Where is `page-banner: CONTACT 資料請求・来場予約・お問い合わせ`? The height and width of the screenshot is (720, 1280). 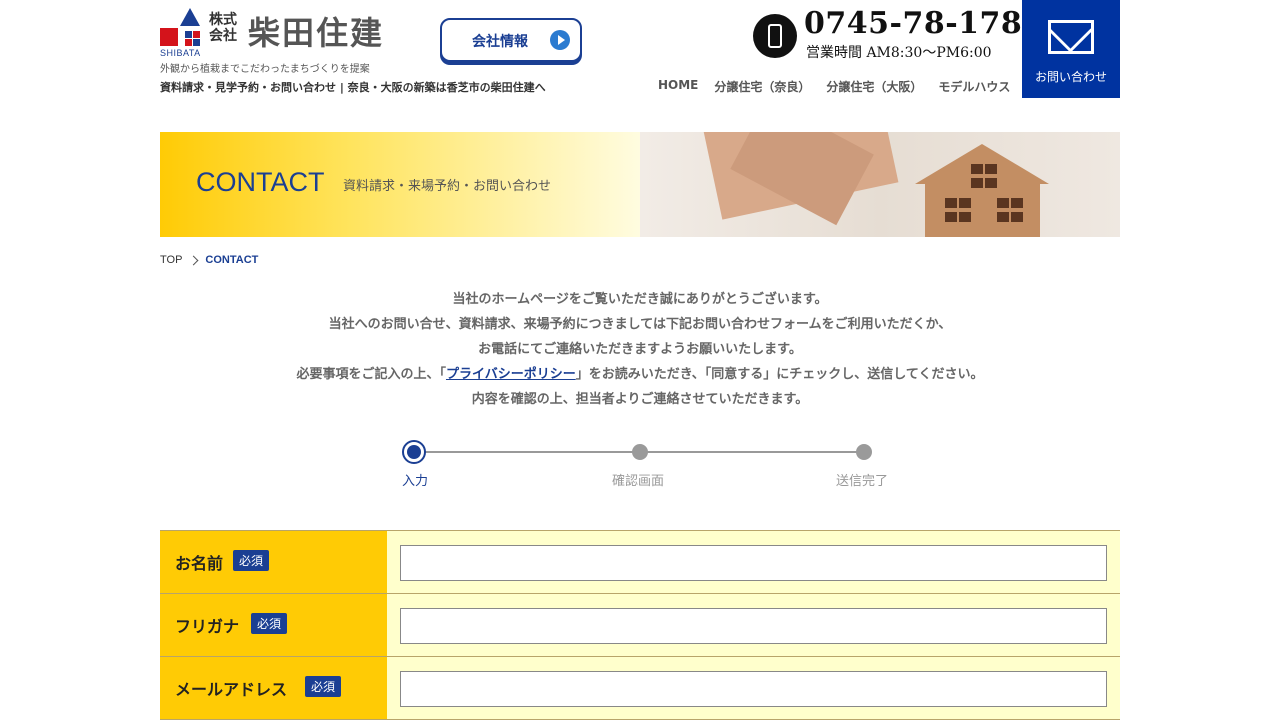 page-banner: CONTACT 資料請求・来場予約・お問い合わせ is located at coordinates (640, 184).